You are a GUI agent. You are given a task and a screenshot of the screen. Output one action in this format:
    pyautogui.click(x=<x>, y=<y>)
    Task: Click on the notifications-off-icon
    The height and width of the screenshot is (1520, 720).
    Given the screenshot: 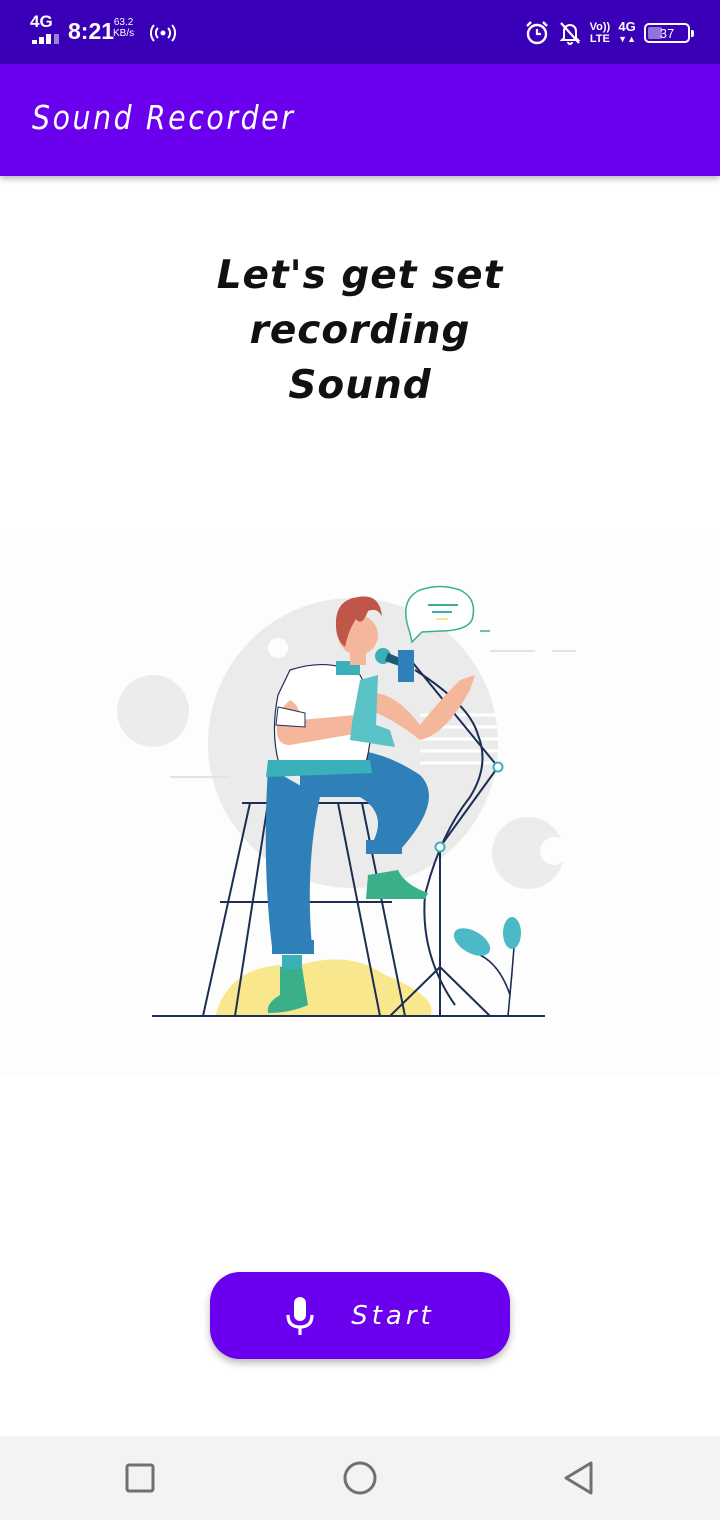 What is the action you would take?
    pyautogui.click(x=570, y=33)
    